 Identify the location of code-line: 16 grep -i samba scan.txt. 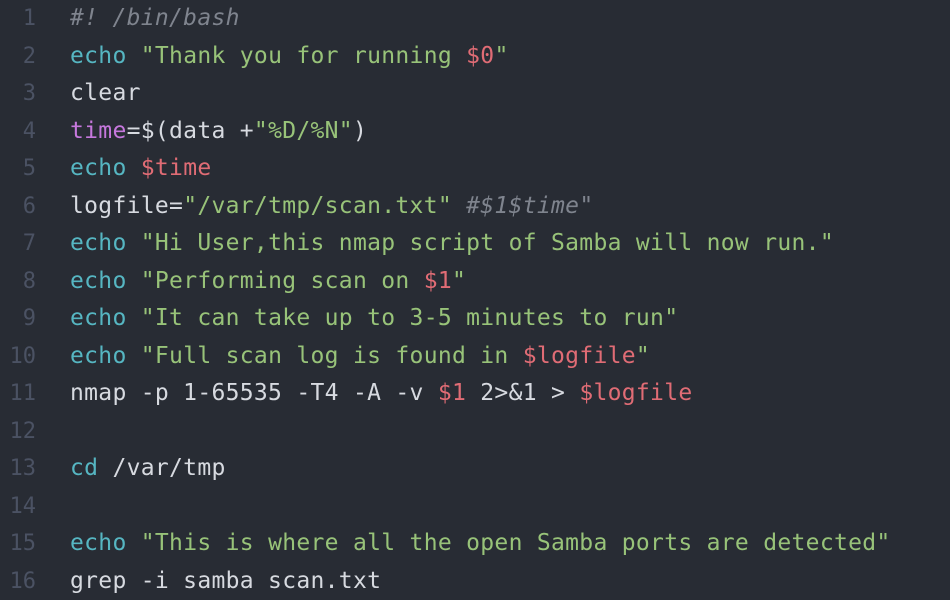
(475, 581).